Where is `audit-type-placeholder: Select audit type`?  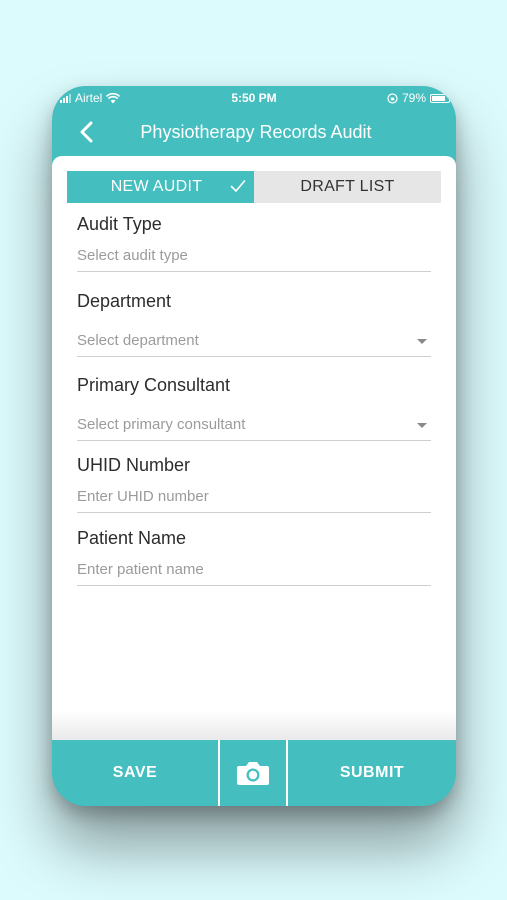
audit-type-placeholder: Select audit type is located at coordinates (132, 255).